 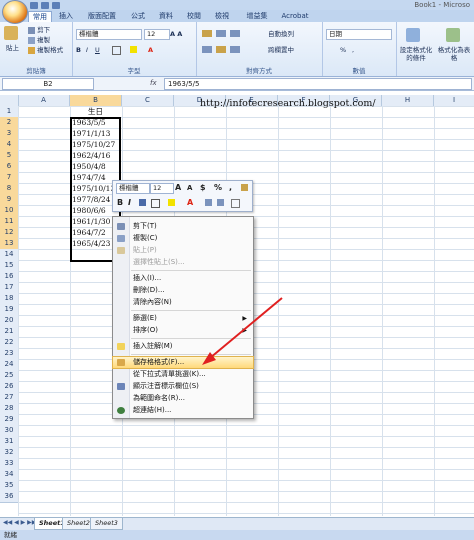 I want to click on annotation-arrow, so click(x=242, y=331).